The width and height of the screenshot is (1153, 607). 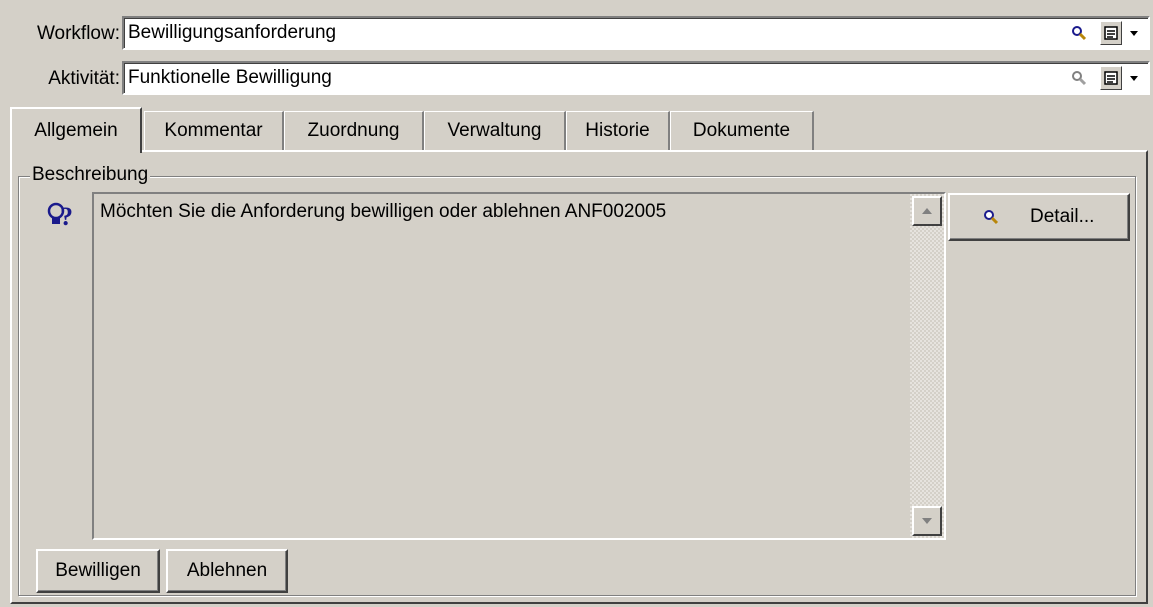 I want to click on activity-form-button, so click(x=1111, y=78).